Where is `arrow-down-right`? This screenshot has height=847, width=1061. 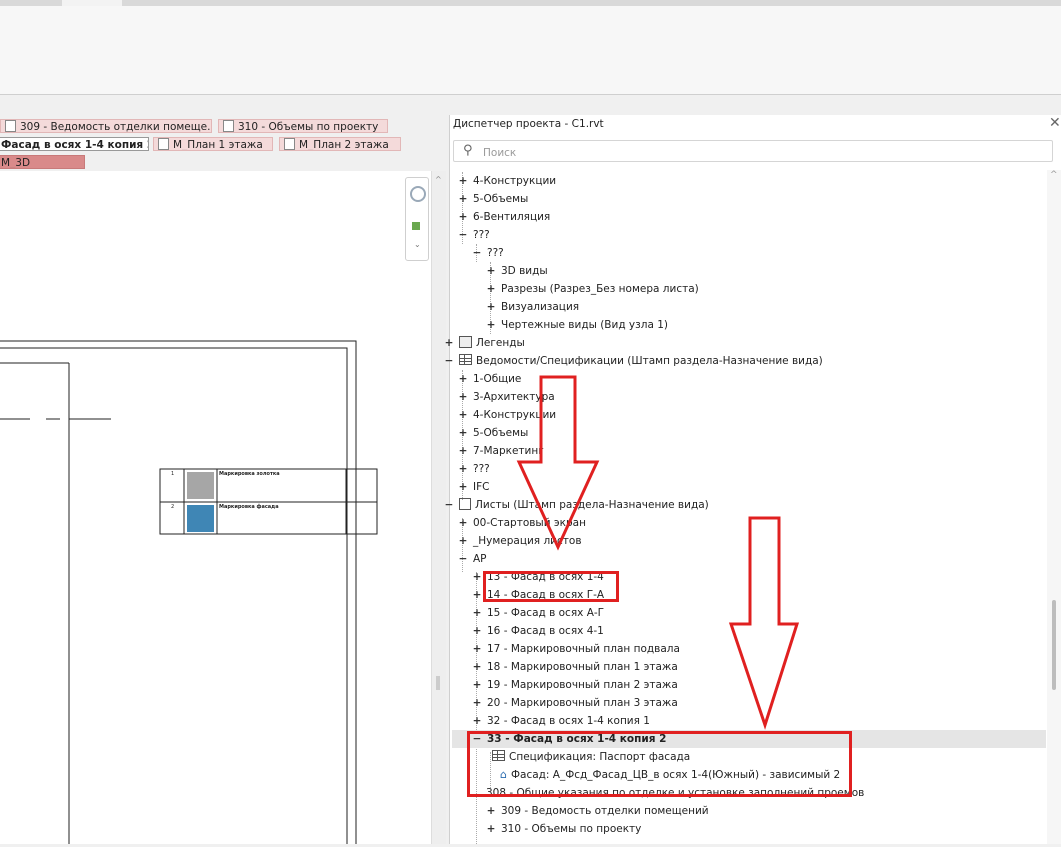 arrow-down-right is located at coordinates (764, 623).